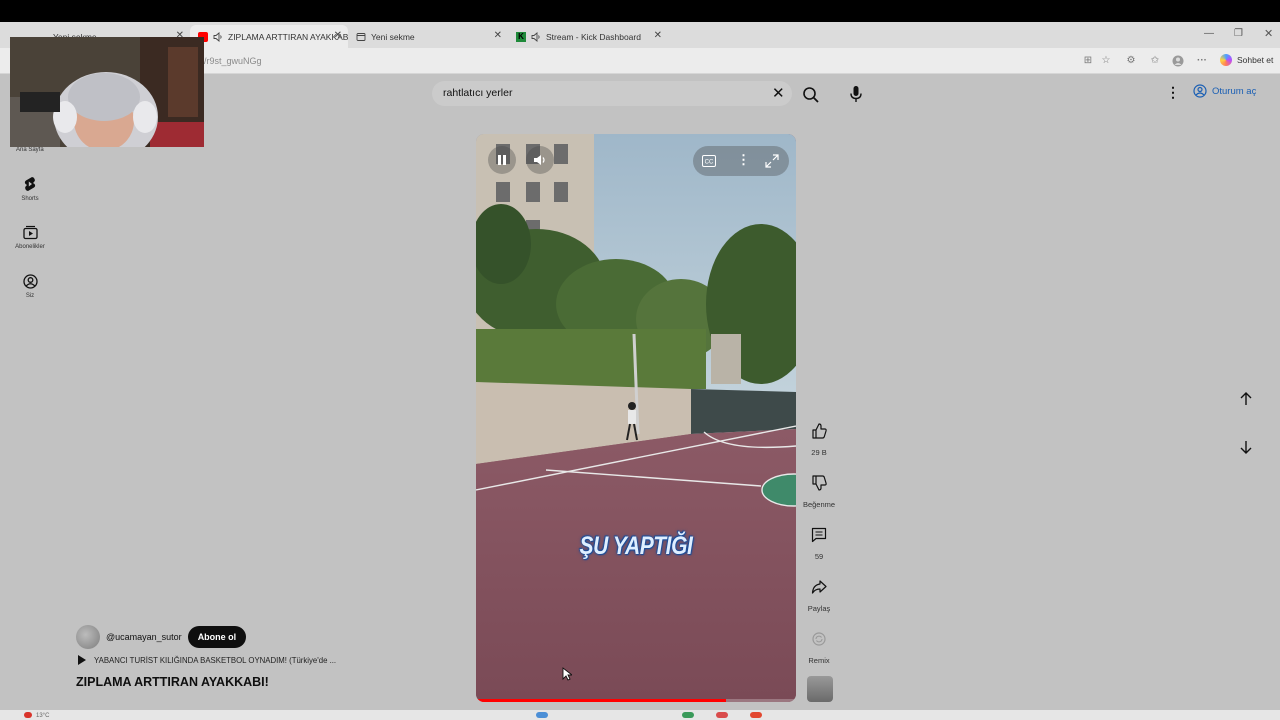 The height and width of the screenshot is (720, 1280). I want to click on video-progress-bar, so click(636, 700).